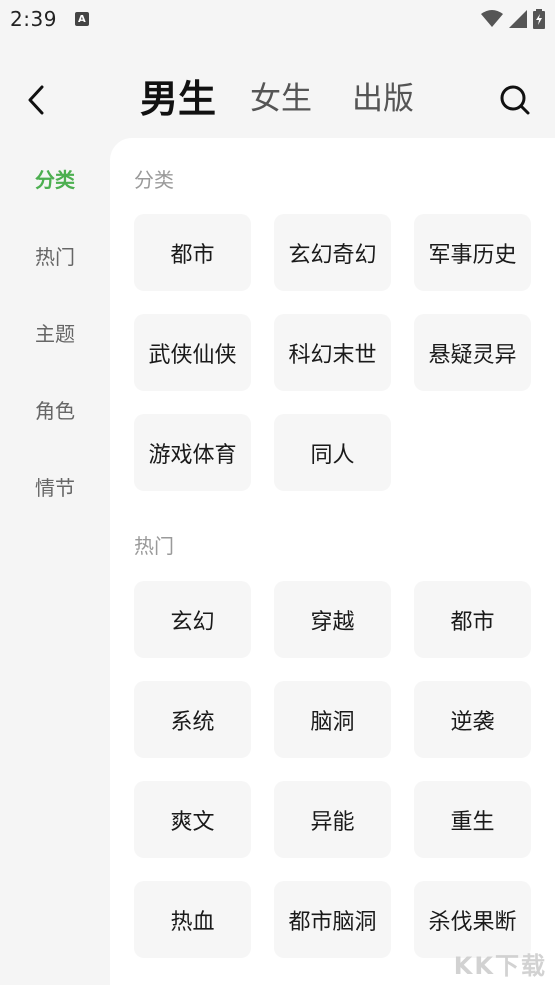 This screenshot has width=555, height=985. Describe the element at coordinates (192, 919) in the screenshot. I see `tag-chip: 热血` at that location.